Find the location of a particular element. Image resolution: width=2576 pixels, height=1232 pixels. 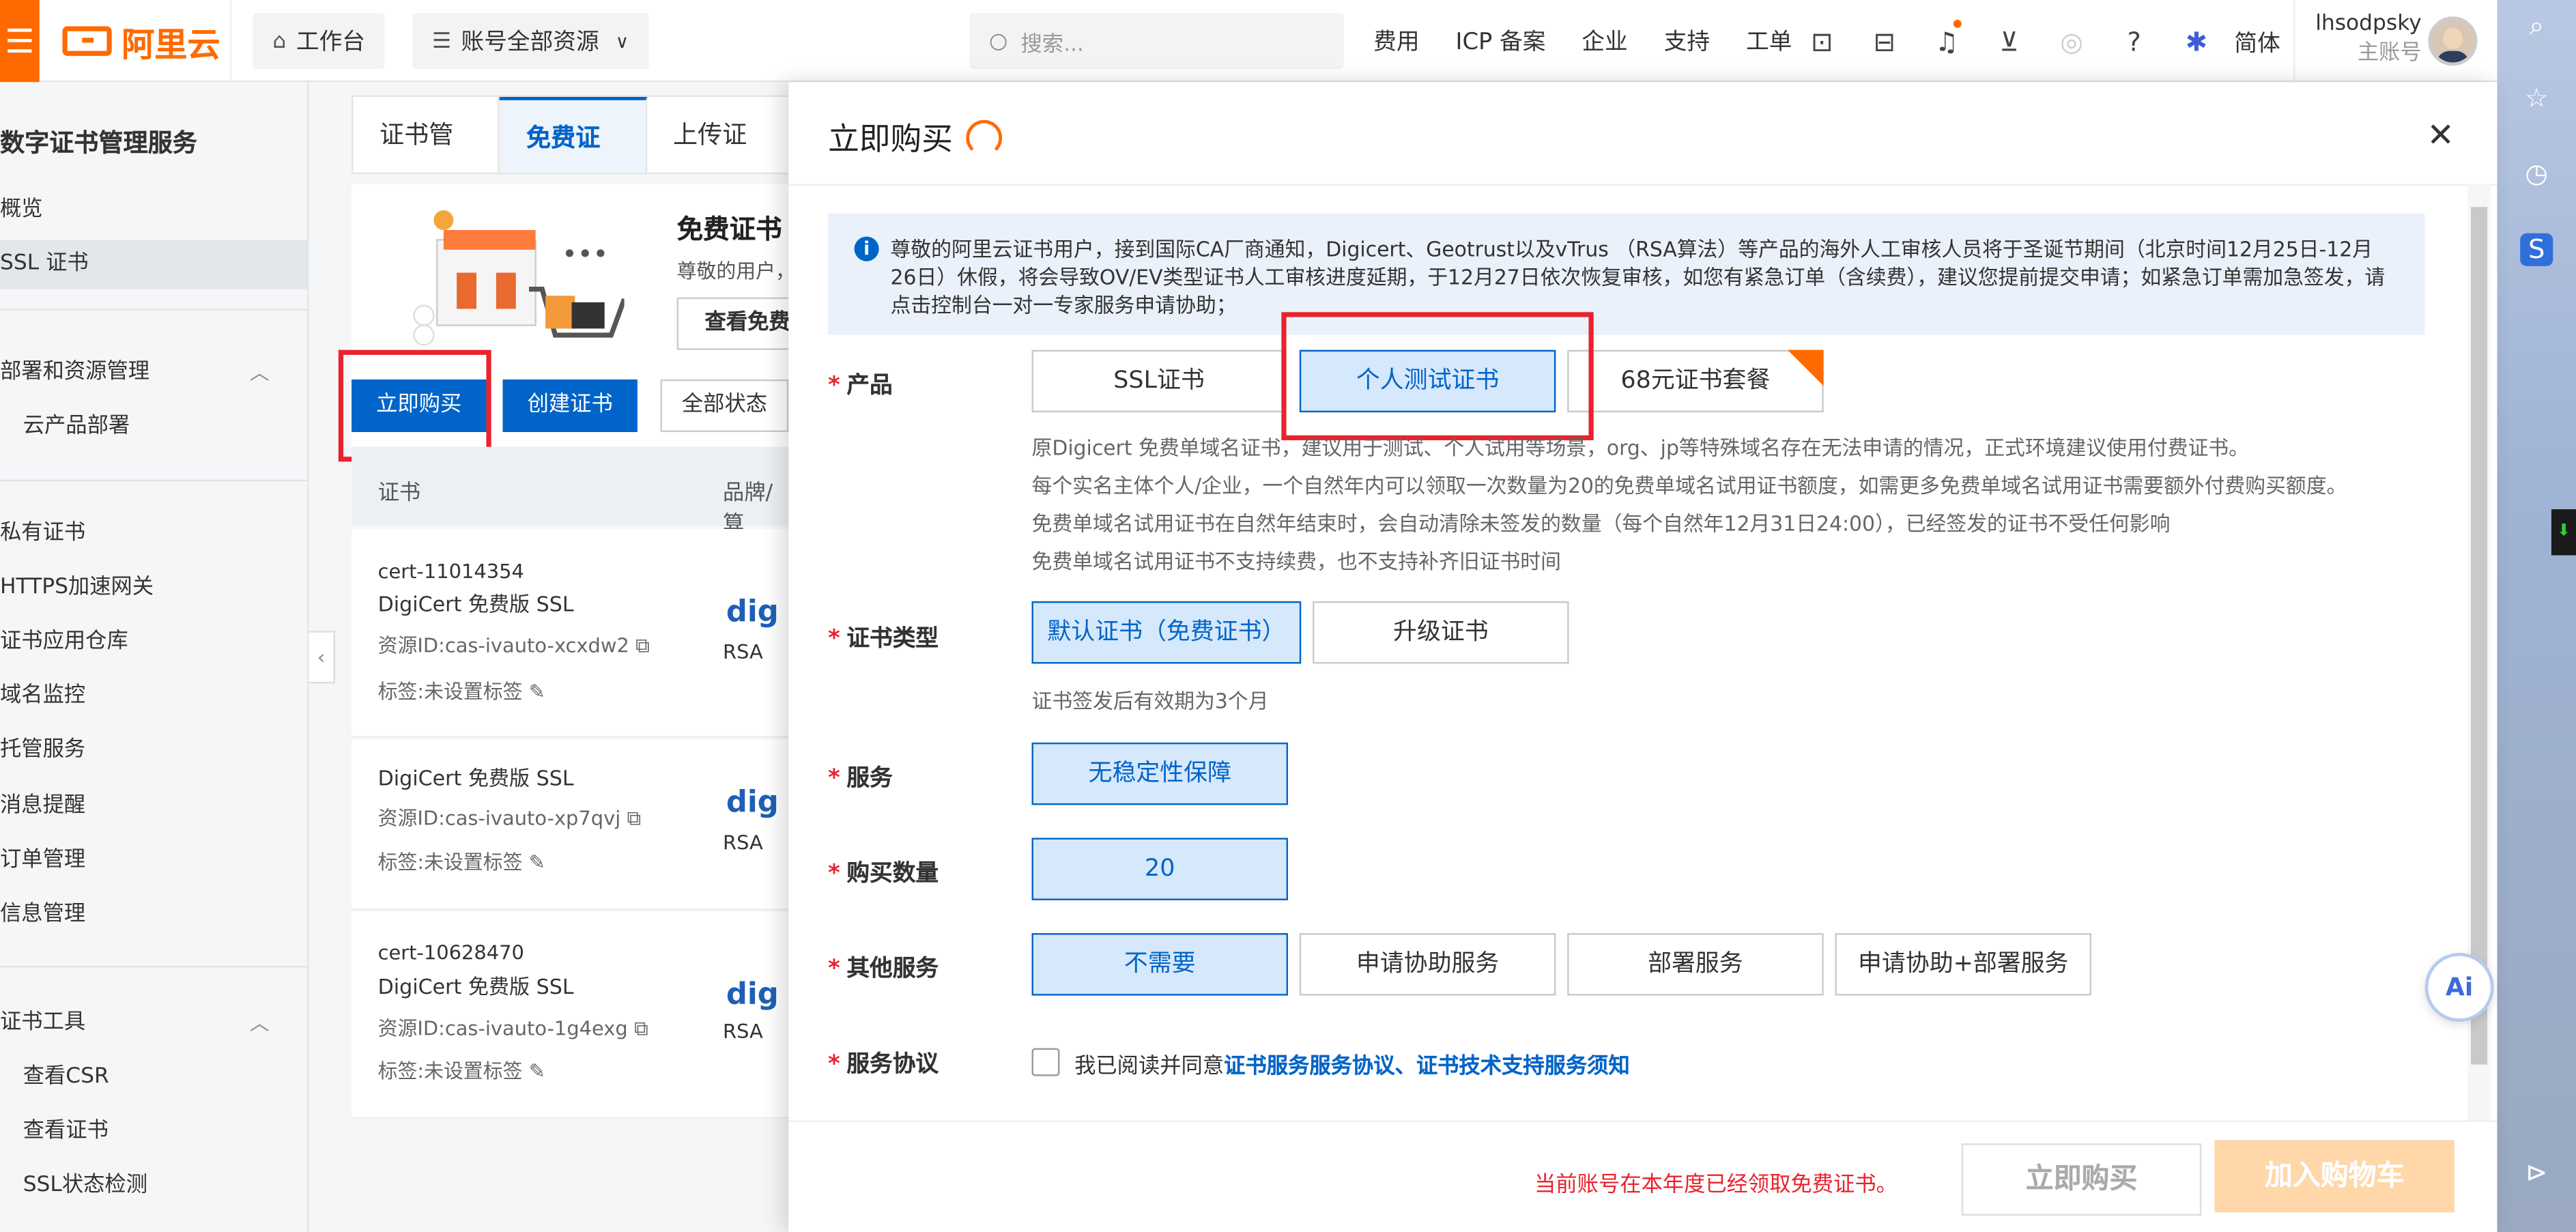

chevron-down-icon: ∨ is located at coordinates (622, 41).